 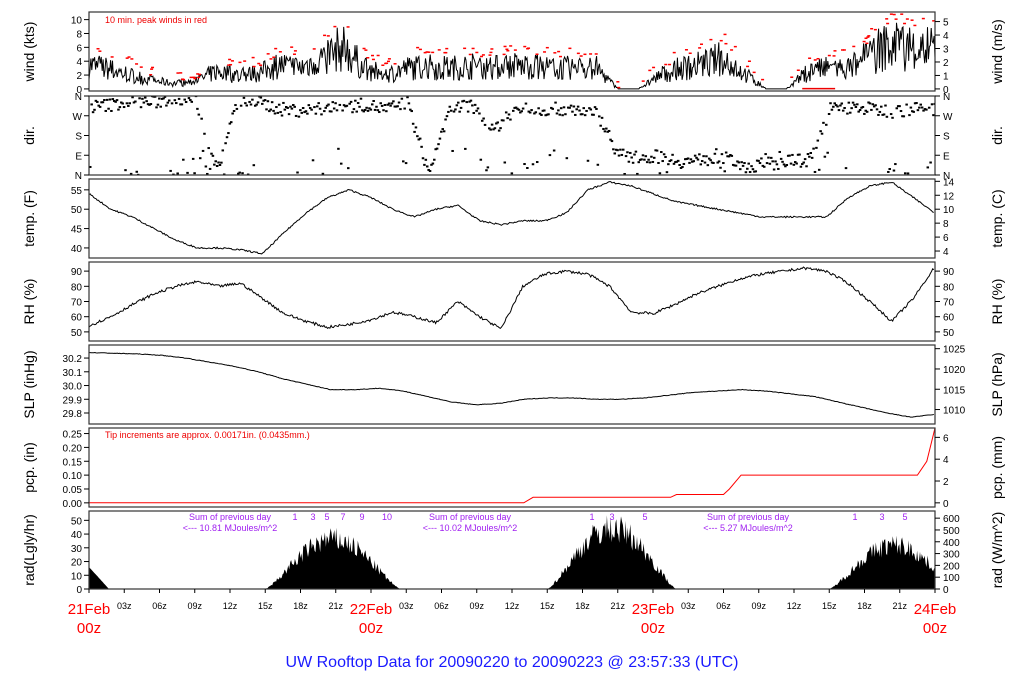 What do you see at coordinates (758, 606) in the screenshot?
I see `x-tick-label: 09z` at bounding box center [758, 606].